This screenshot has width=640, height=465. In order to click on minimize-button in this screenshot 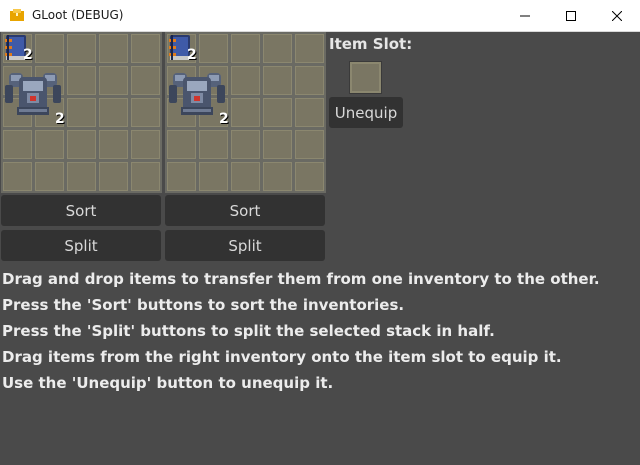, I will do `click(525, 15)`.